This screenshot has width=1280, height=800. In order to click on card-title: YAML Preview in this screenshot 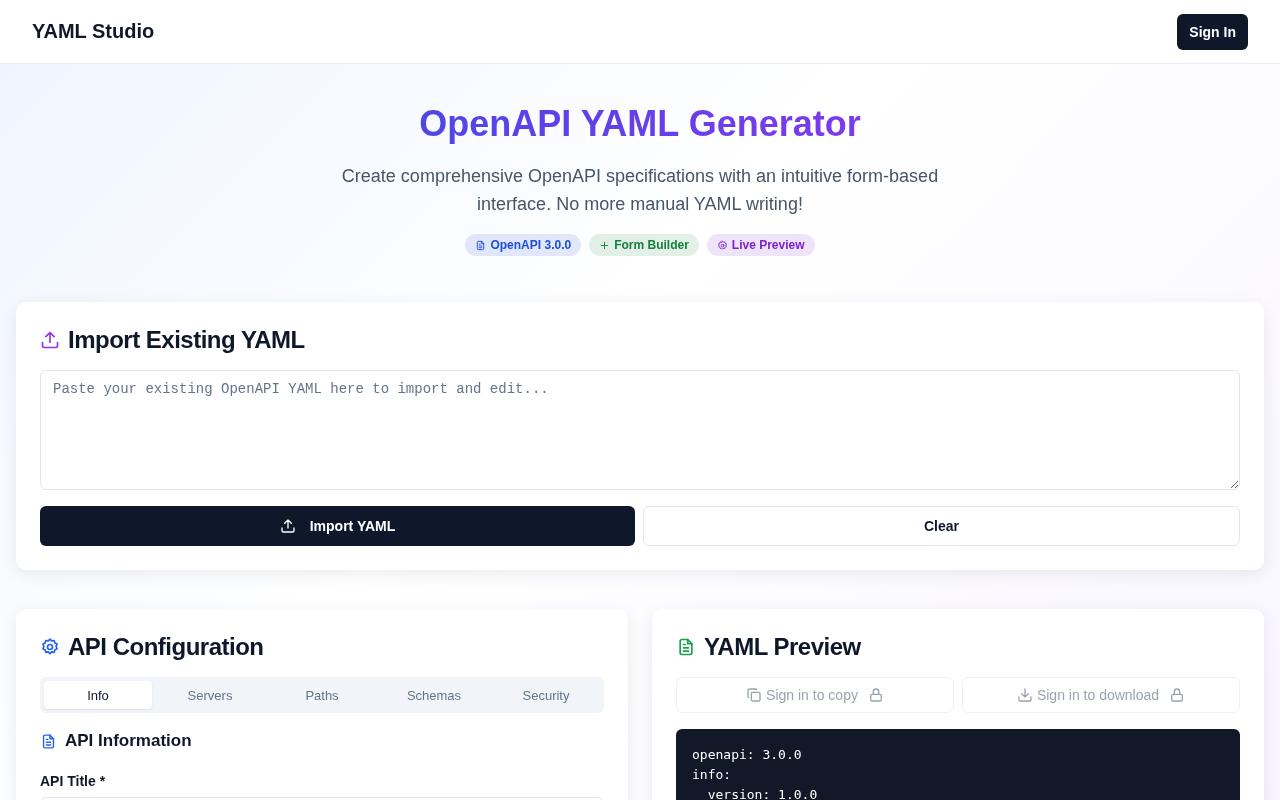, I will do `click(782, 647)`.